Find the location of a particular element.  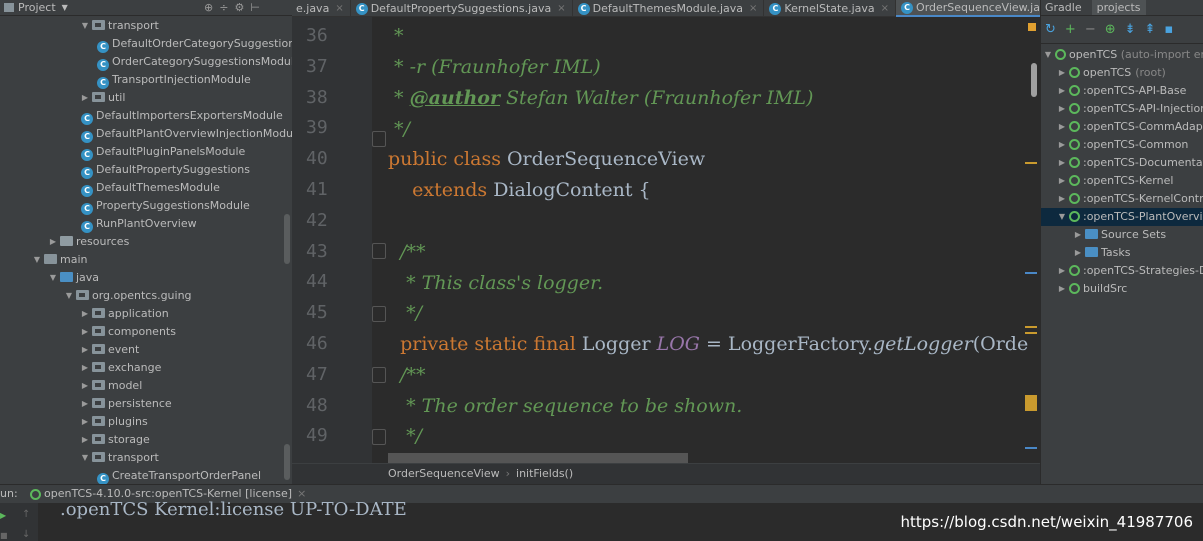

gradle-root: ▼openTCS (auto-import ena is located at coordinates (1122, 55).